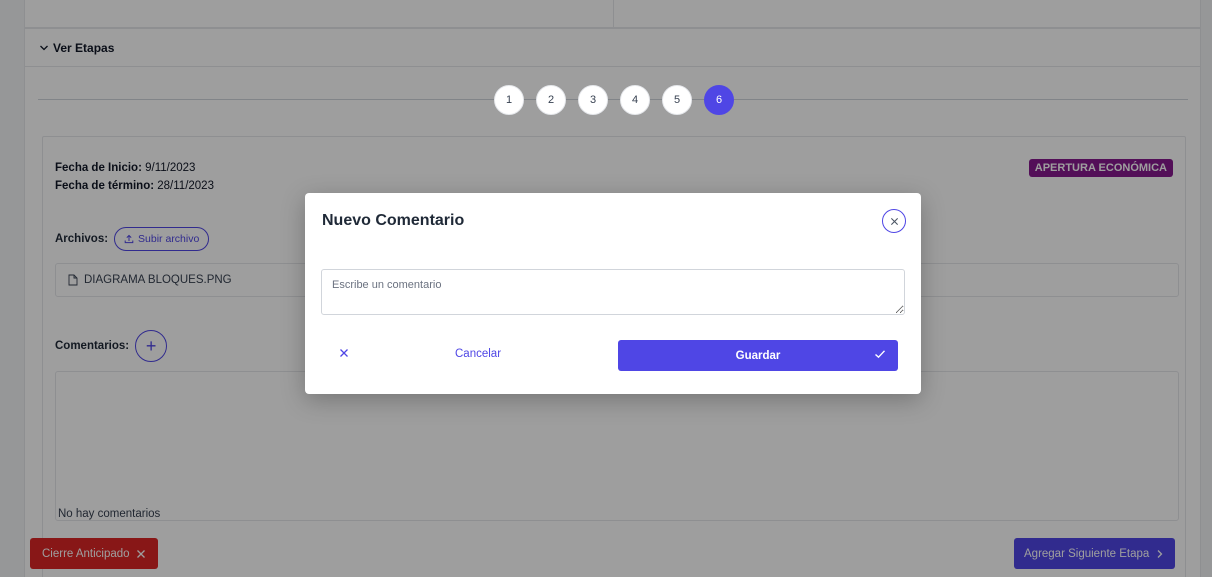 The width and height of the screenshot is (1212, 577). Describe the element at coordinates (393, 220) in the screenshot. I see `dialog-title: Nuevo Comentario` at that location.